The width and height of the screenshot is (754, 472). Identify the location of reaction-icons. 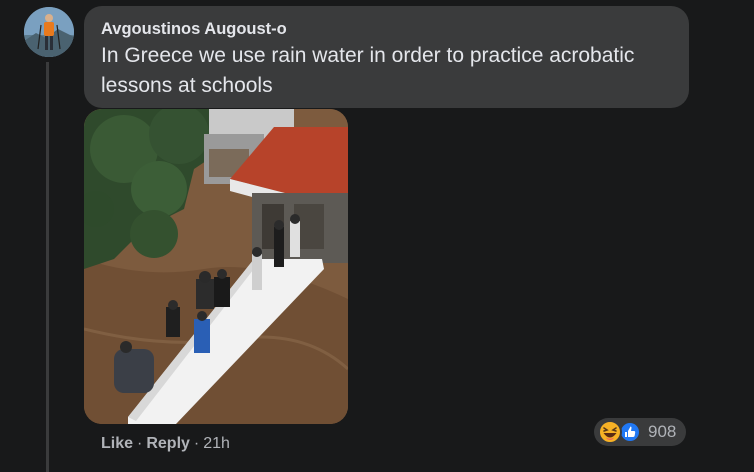
(620, 432).